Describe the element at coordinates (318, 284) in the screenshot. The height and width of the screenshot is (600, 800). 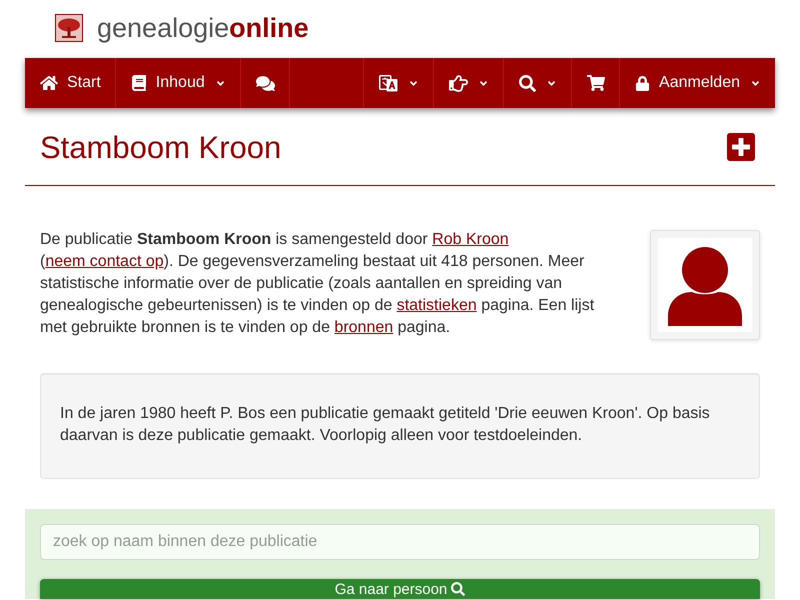
I see `intro-paragraph: De publicatie Stamboom Kroon is samengesteld door Rob Kroon (neem contact op). De gegevensverzameling bestaat uit 418 personen. Meer statistische informatie over de publicatie (zoals aantallen en spreiding van genealogische gebeurtenissen) is te vinden op de statistieken pagina. Een lijst met gebruikte bronnen is te vinden op de bronnen pagina.` at that location.